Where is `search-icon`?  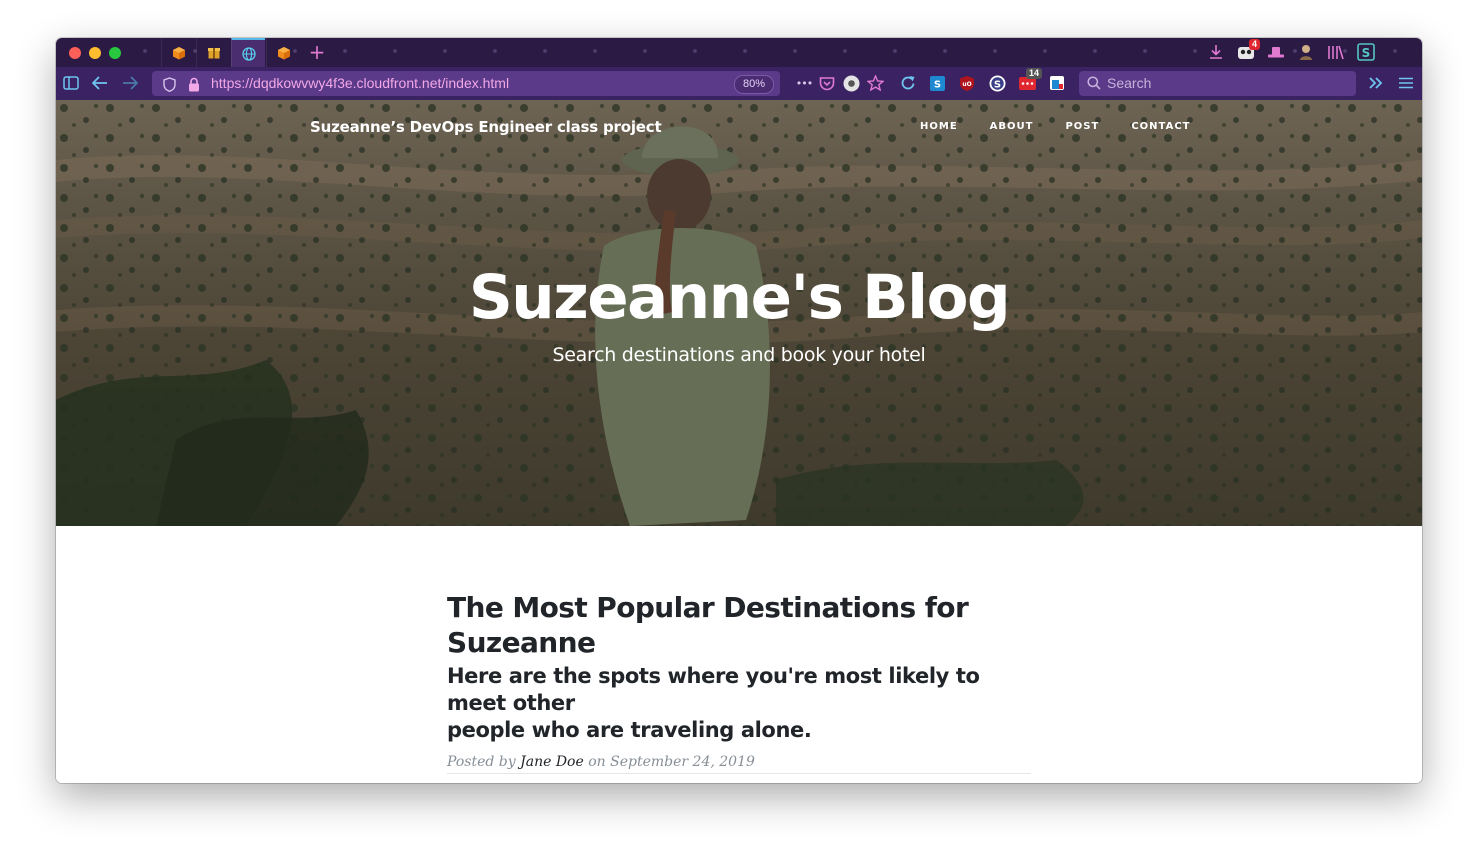 search-icon is located at coordinates (1094, 83).